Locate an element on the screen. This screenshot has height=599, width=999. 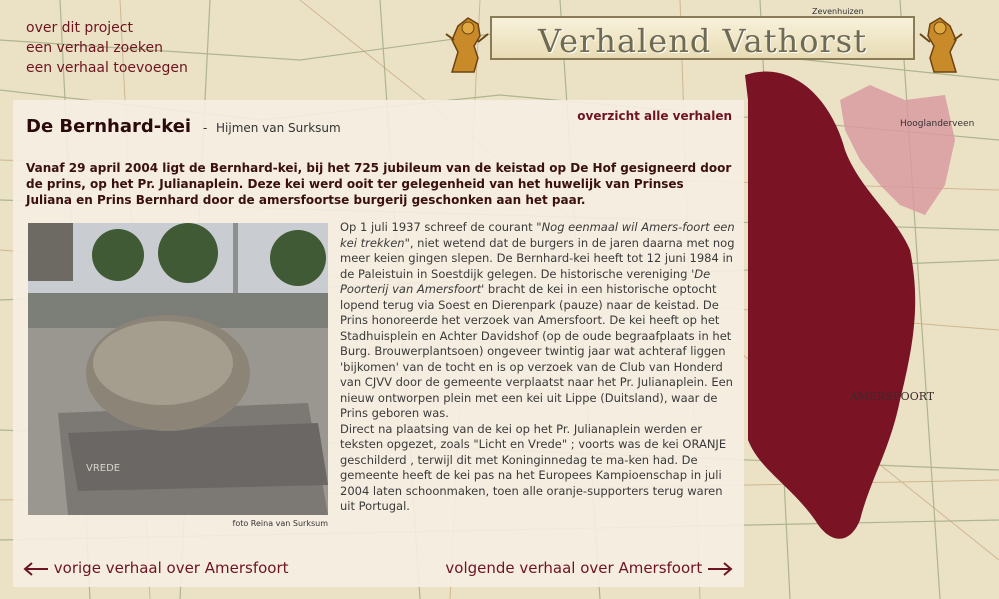
photo-bernhard-kei: VREDE is located at coordinates (178, 369).